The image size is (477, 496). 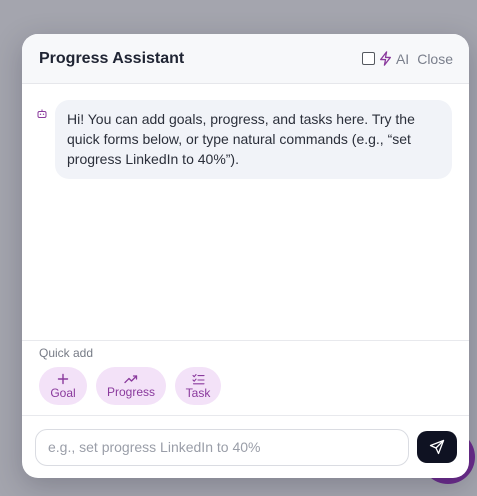 I want to click on list-checks-icon, so click(x=198, y=378).